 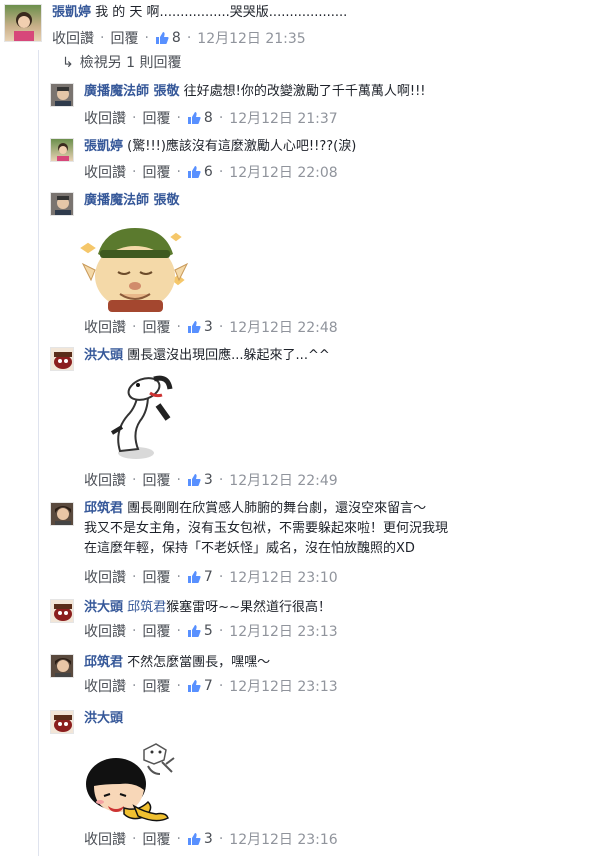 What do you see at coordinates (304, 91) in the screenshot?
I see `comment-text: 往好處想!你的改變激勵了千千萬萬人啊!!!` at bounding box center [304, 91].